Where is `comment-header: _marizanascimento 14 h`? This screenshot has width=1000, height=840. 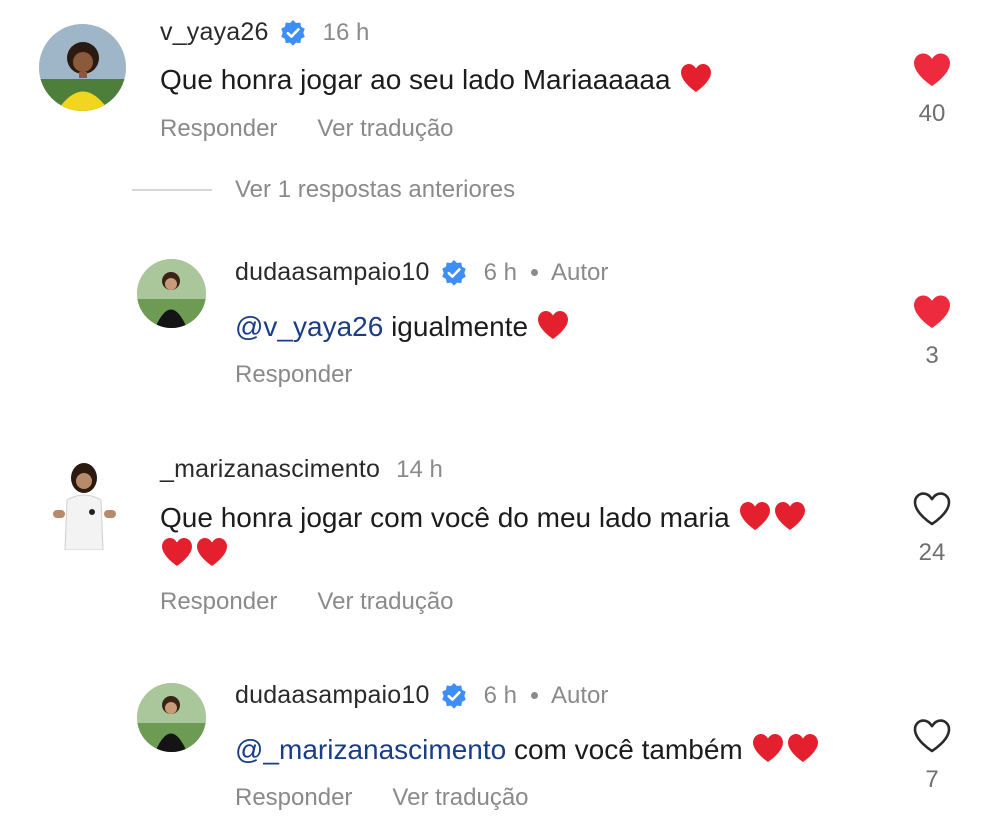 comment-header: _marizanascimento 14 h is located at coordinates (301, 469).